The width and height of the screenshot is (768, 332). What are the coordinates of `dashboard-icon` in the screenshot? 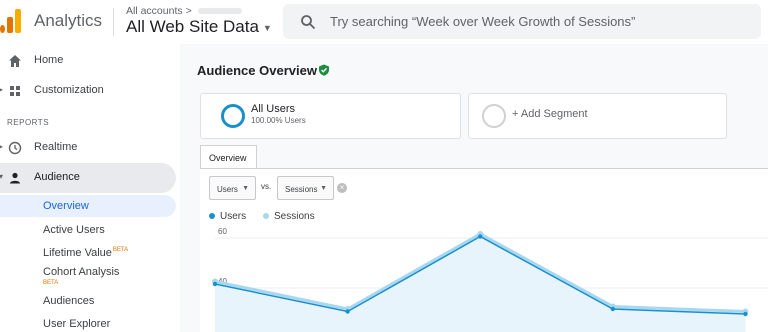 It's located at (15, 91).